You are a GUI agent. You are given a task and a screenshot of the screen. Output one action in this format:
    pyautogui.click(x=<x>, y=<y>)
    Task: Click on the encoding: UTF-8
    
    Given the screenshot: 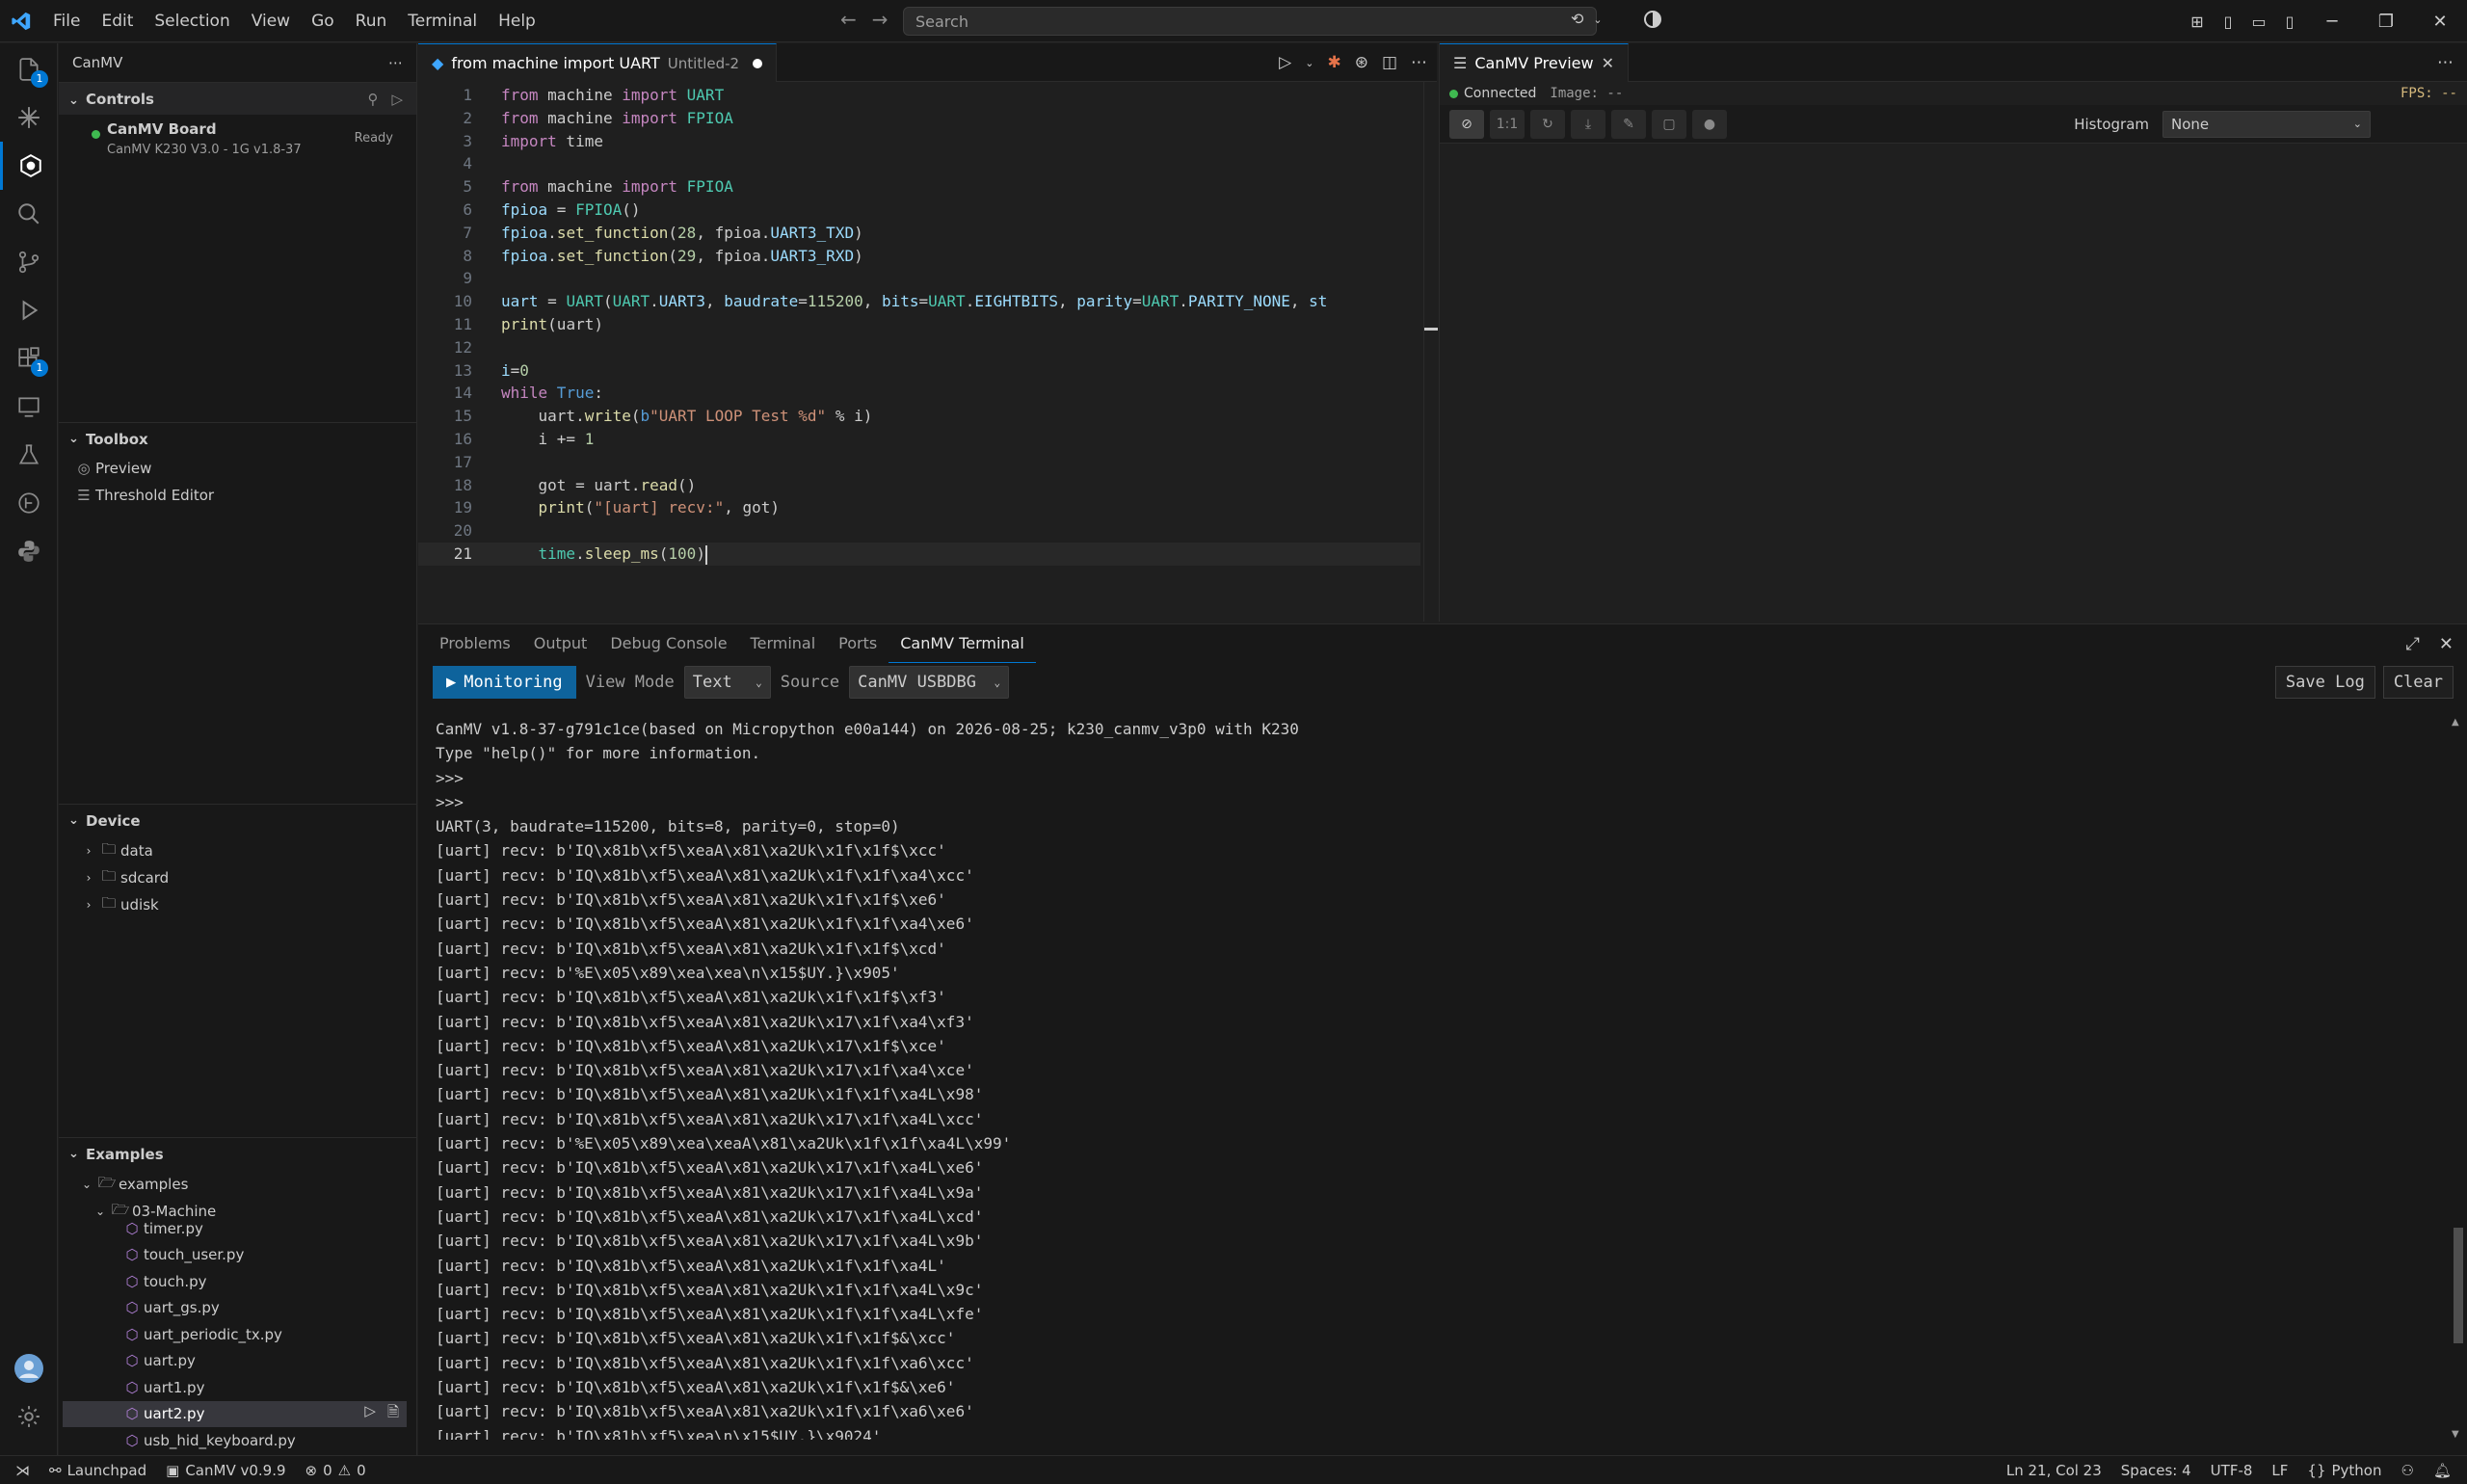 What is the action you would take?
    pyautogui.click(x=2232, y=1470)
    